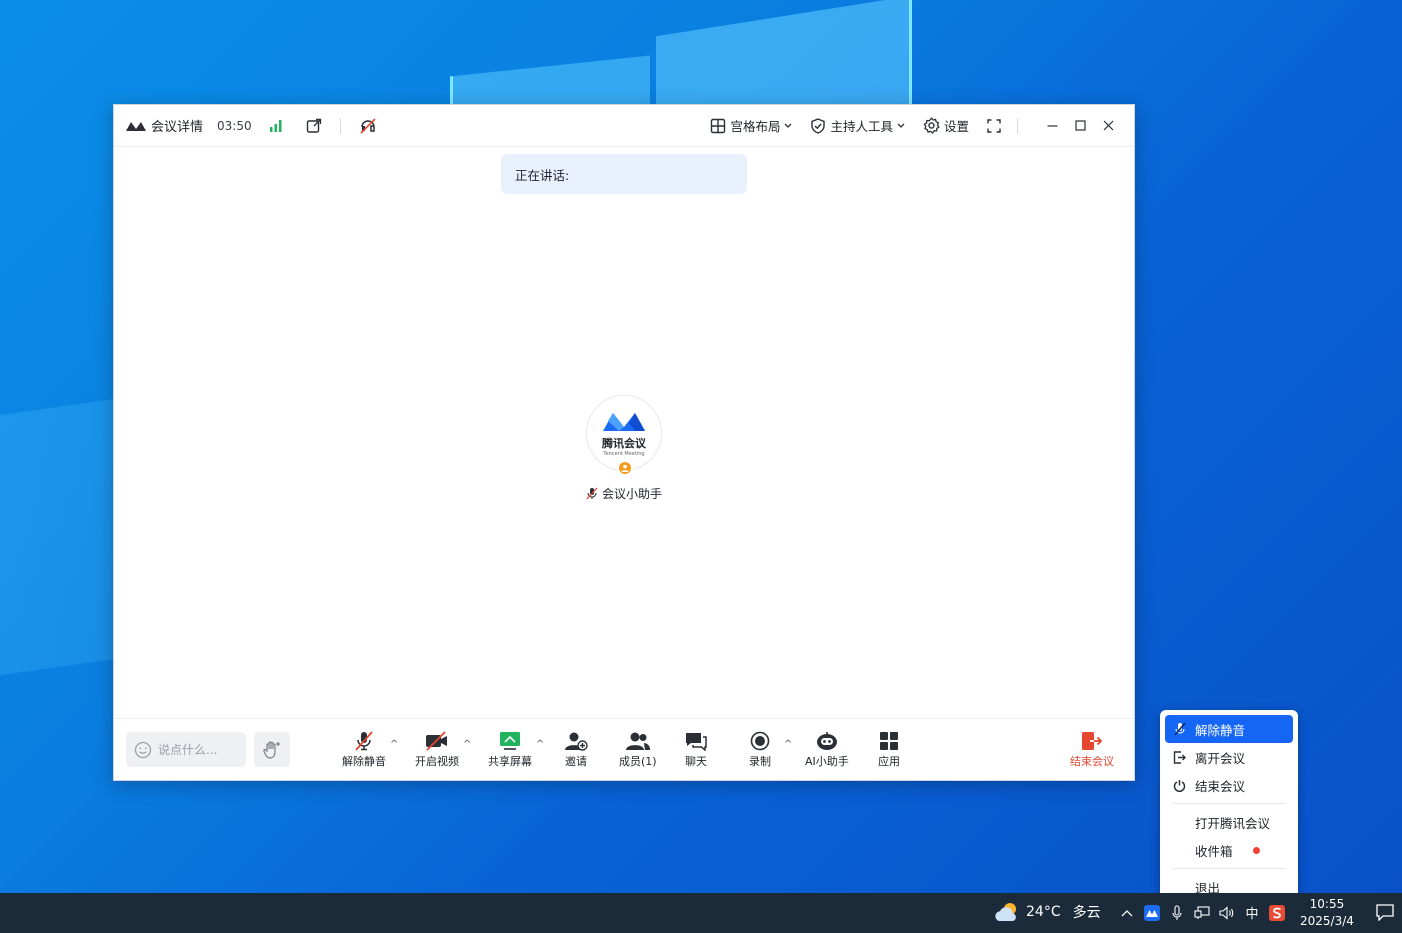  I want to click on meeting-details-label: 会议详情, so click(177, 127).